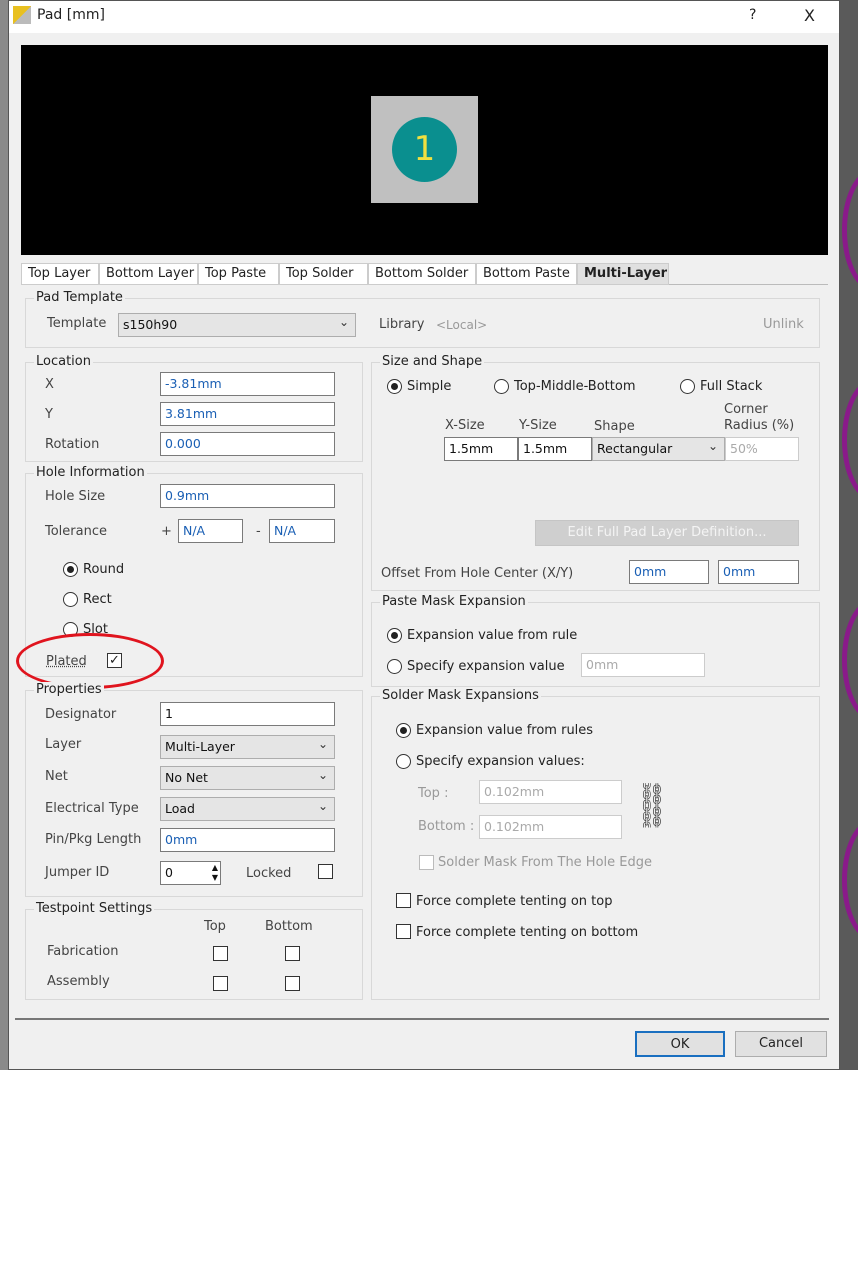  What do you see at coordinates (247, 747) in the screenshot?
I see `layer-select: Multi-Layer ⌄` at bounding box center [247, 747].